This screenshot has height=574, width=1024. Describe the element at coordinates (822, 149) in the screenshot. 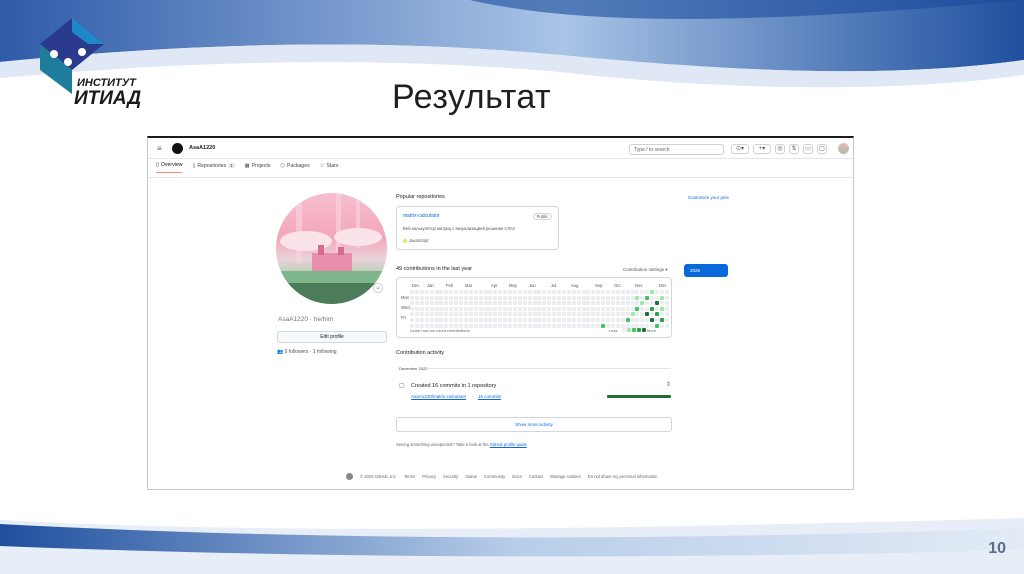

I see `notifications-icon: ▢` at that location.